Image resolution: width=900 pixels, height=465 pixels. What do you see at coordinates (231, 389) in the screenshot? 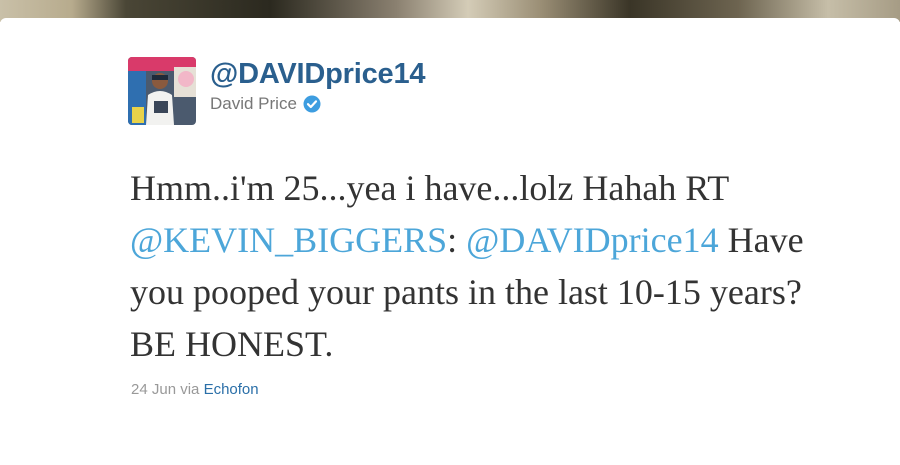
I see `source-link: Echofon` at bounding box center [231, 389].